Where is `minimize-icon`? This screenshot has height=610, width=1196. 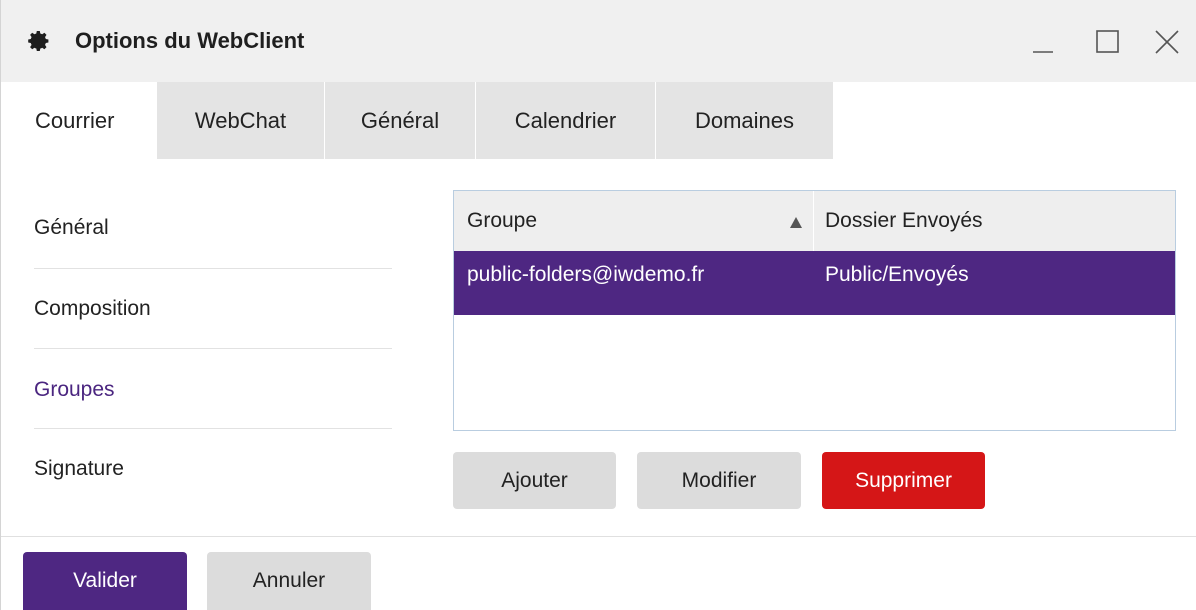 minimize-icon is located at coordinates (1043, 42).